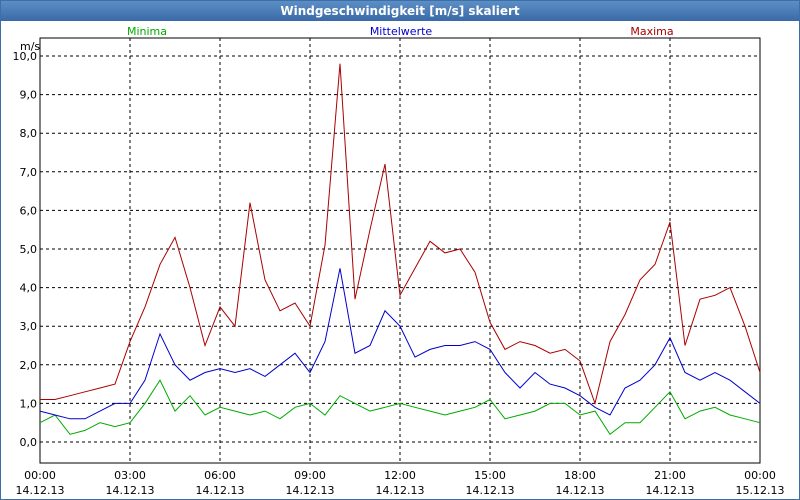 This screenshot has width=800, height=500. I want to click on legend-mittelwerte: Mittelwerte, so click(401, 31).